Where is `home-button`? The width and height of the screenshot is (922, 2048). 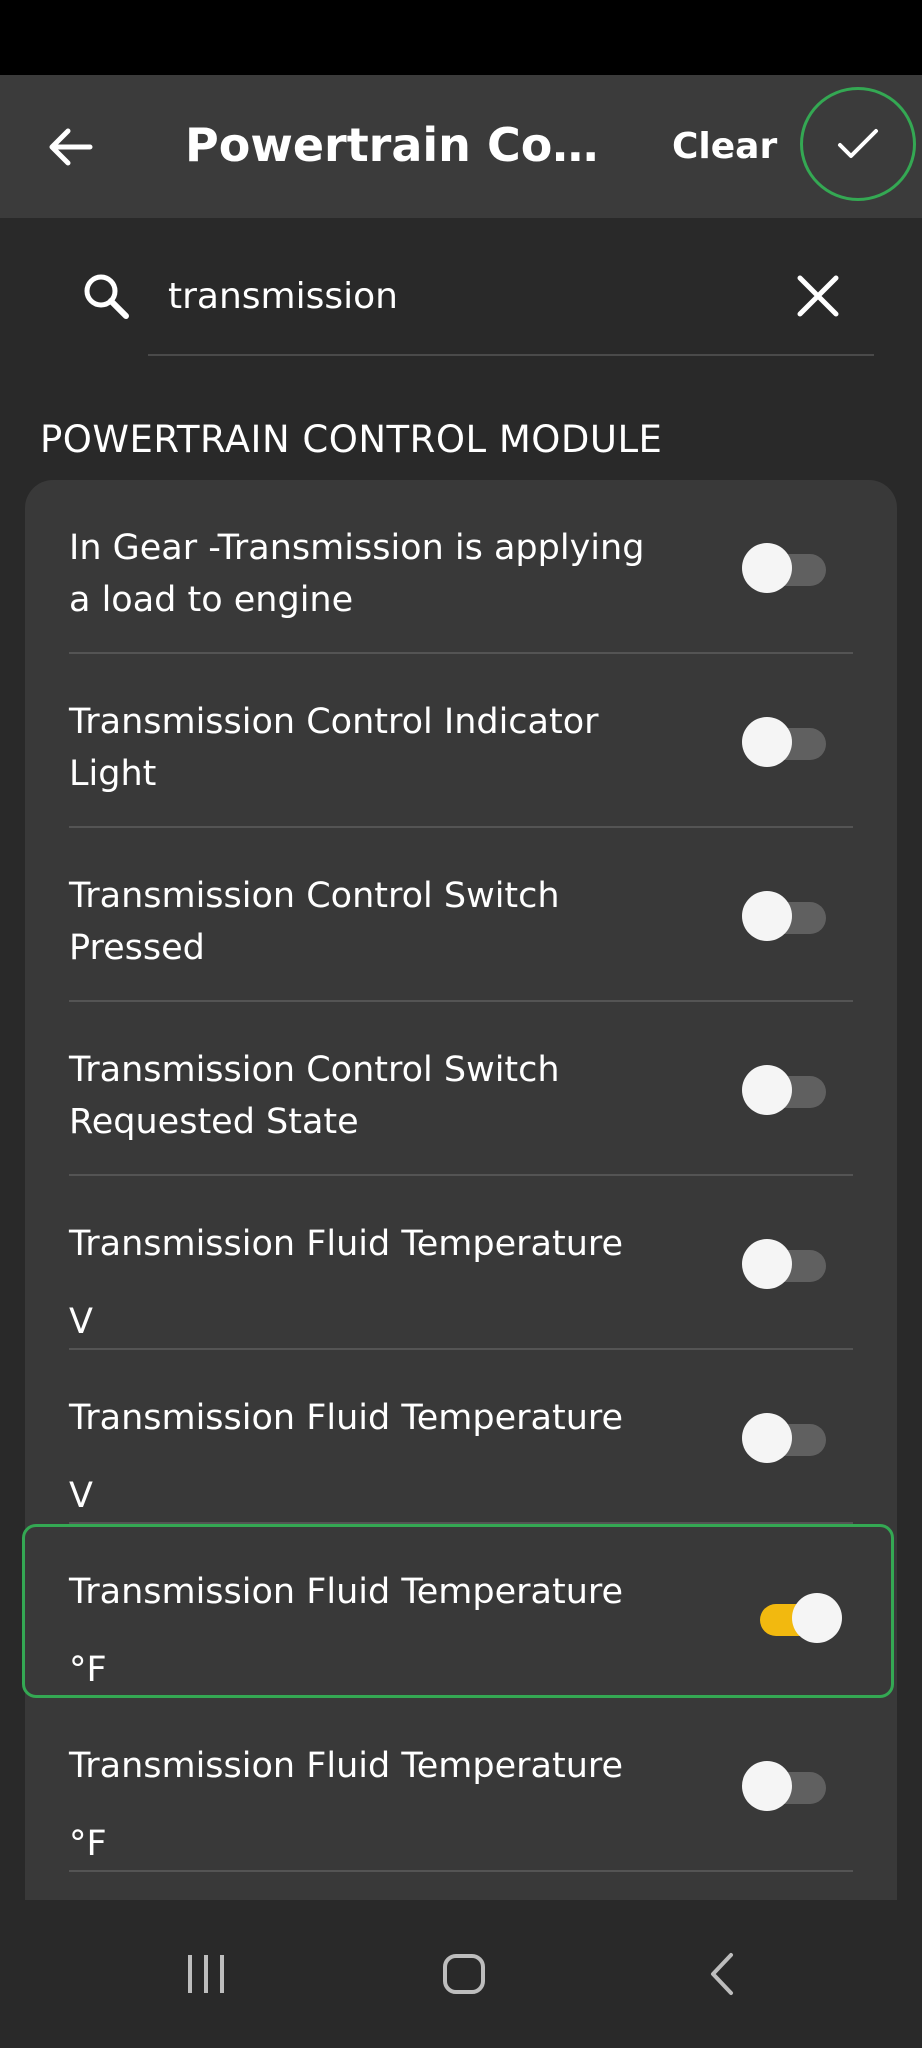 home-button is located at coordinates (464, 1974).